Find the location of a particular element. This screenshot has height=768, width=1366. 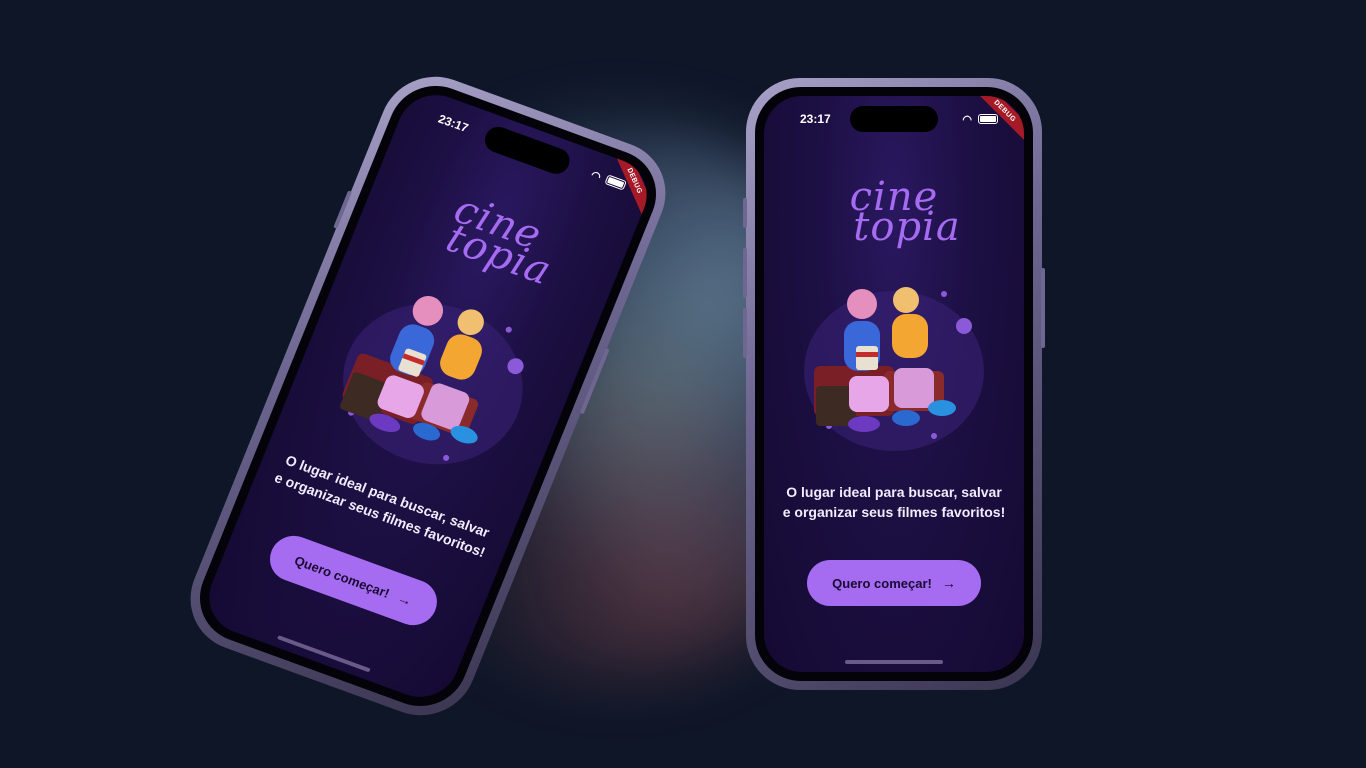

logo-line-2: topia is located at coordinates (907, 227).